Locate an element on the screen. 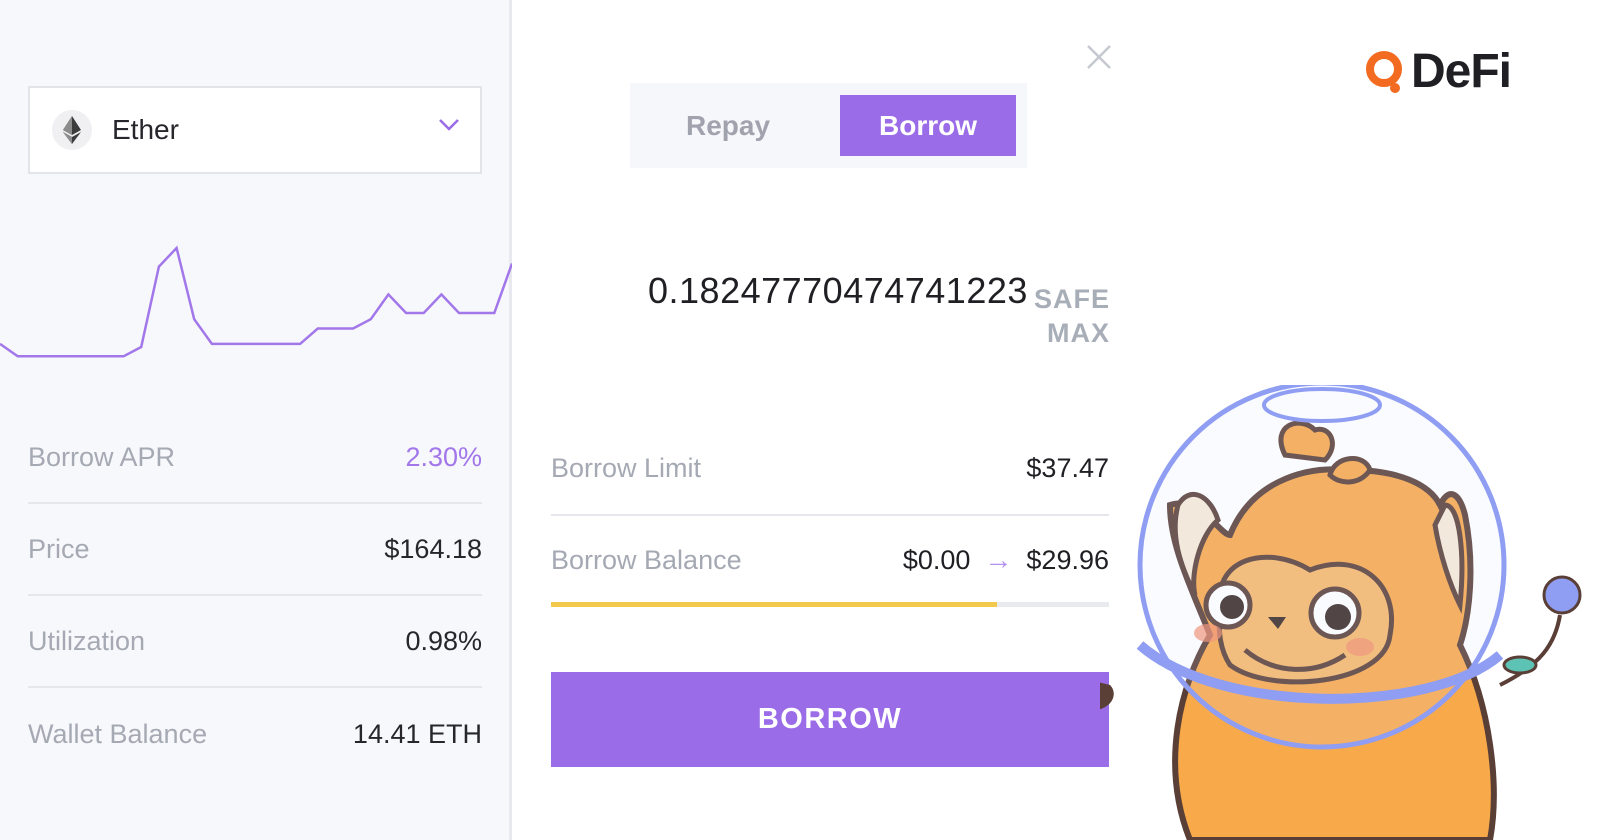 This screenshot has width=1600, height=840. stat-value: 0.98% is located at coordinates (443, 640).